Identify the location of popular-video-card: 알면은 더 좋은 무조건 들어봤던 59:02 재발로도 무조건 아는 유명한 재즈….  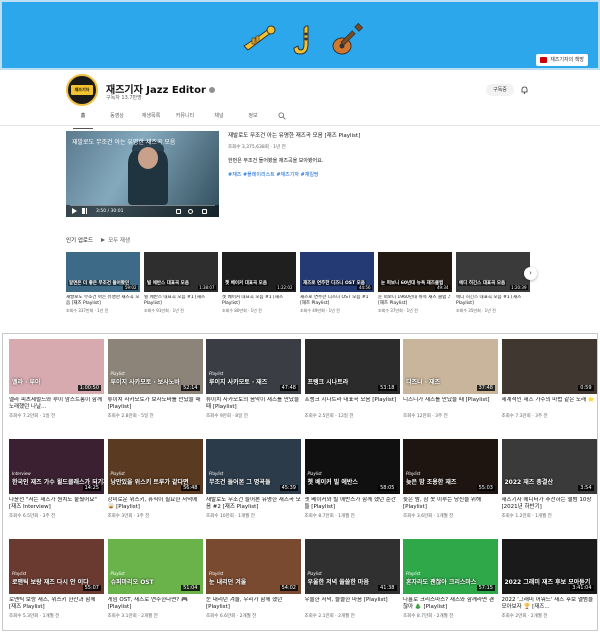
(103, 283).